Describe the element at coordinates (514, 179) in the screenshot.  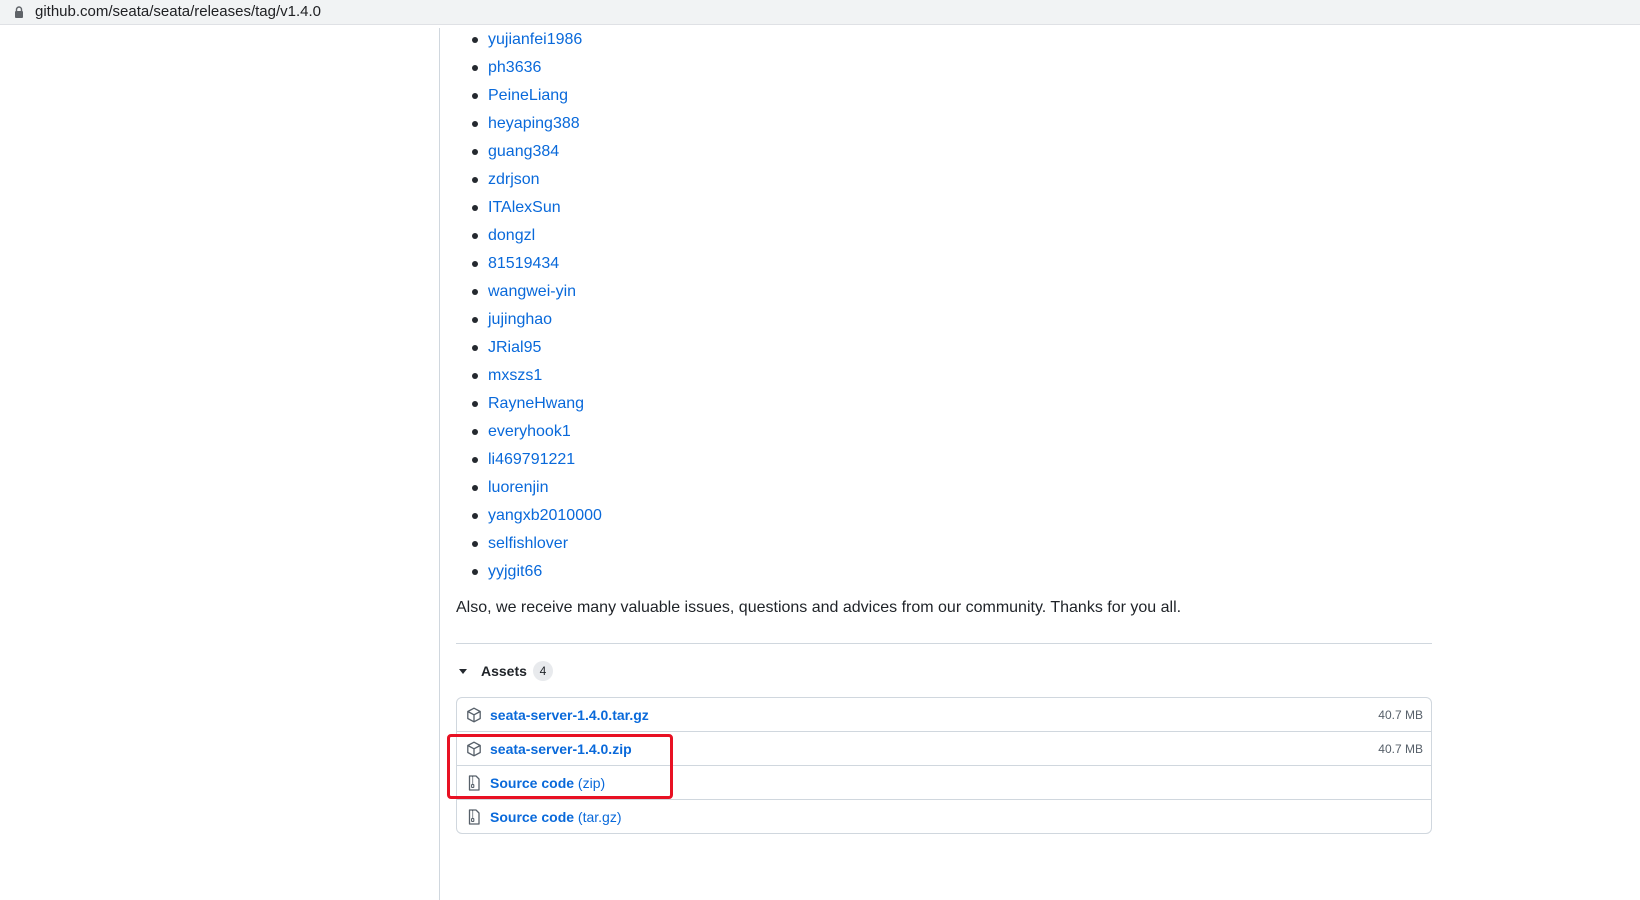
I see `contributor-link: zdrjson` at that location.